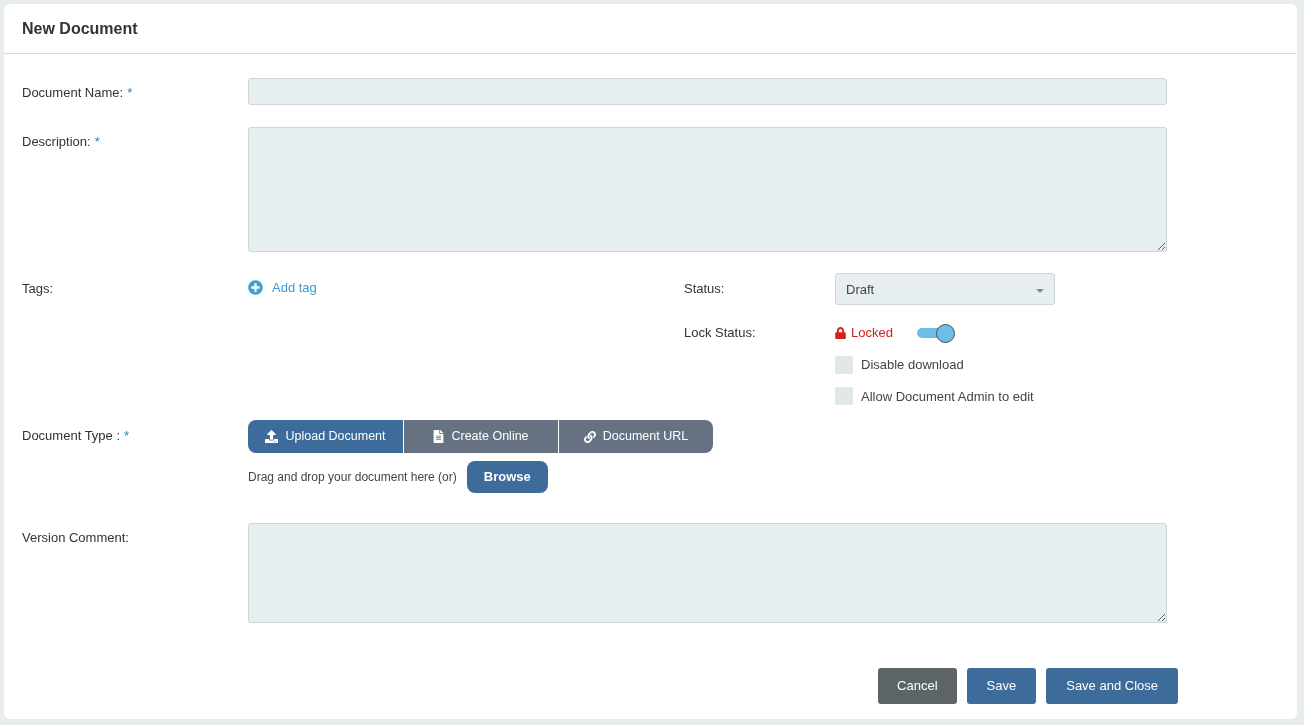  I want to click on document-type-tab: Document URL, so click(635, 436).